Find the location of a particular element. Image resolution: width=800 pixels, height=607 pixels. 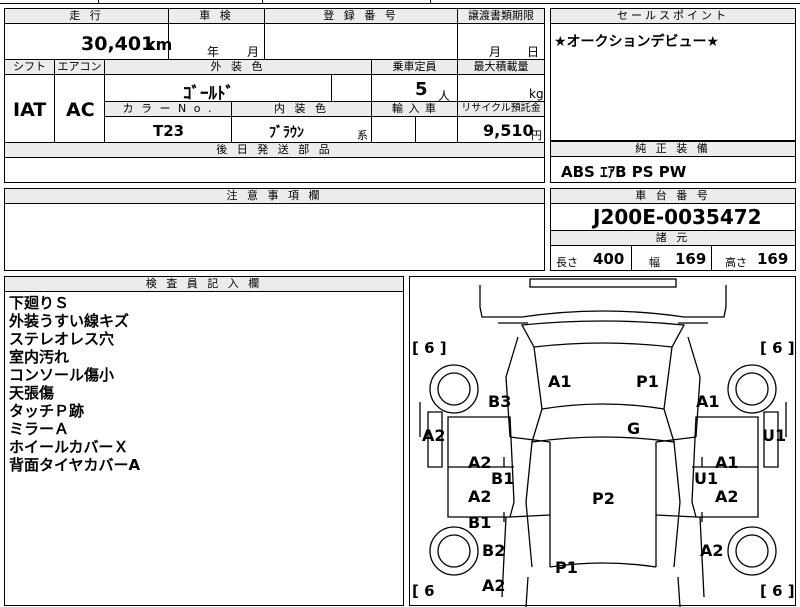

ac-value: AC is located at coordinates (80, 110).